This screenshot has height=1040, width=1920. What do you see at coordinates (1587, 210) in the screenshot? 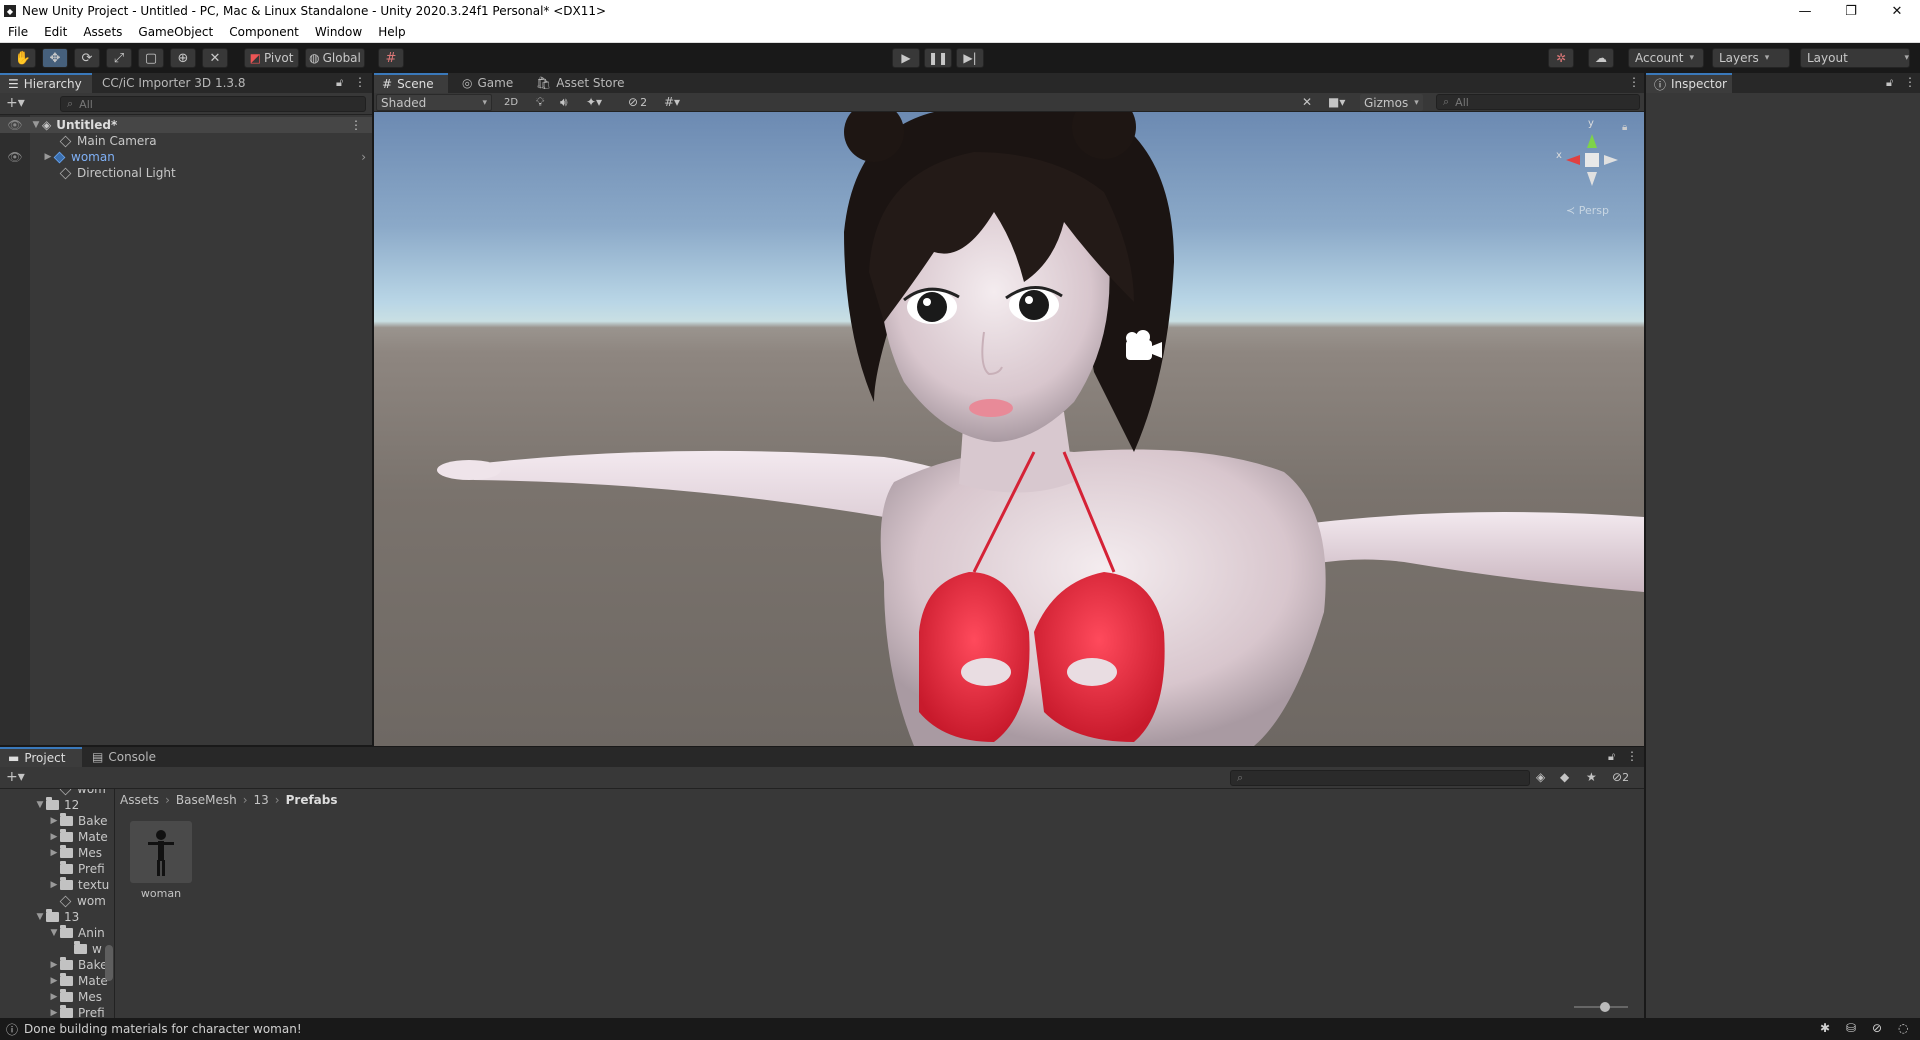
I see `projection-label: ≺ Persp` at bounding box center [1587, 210].